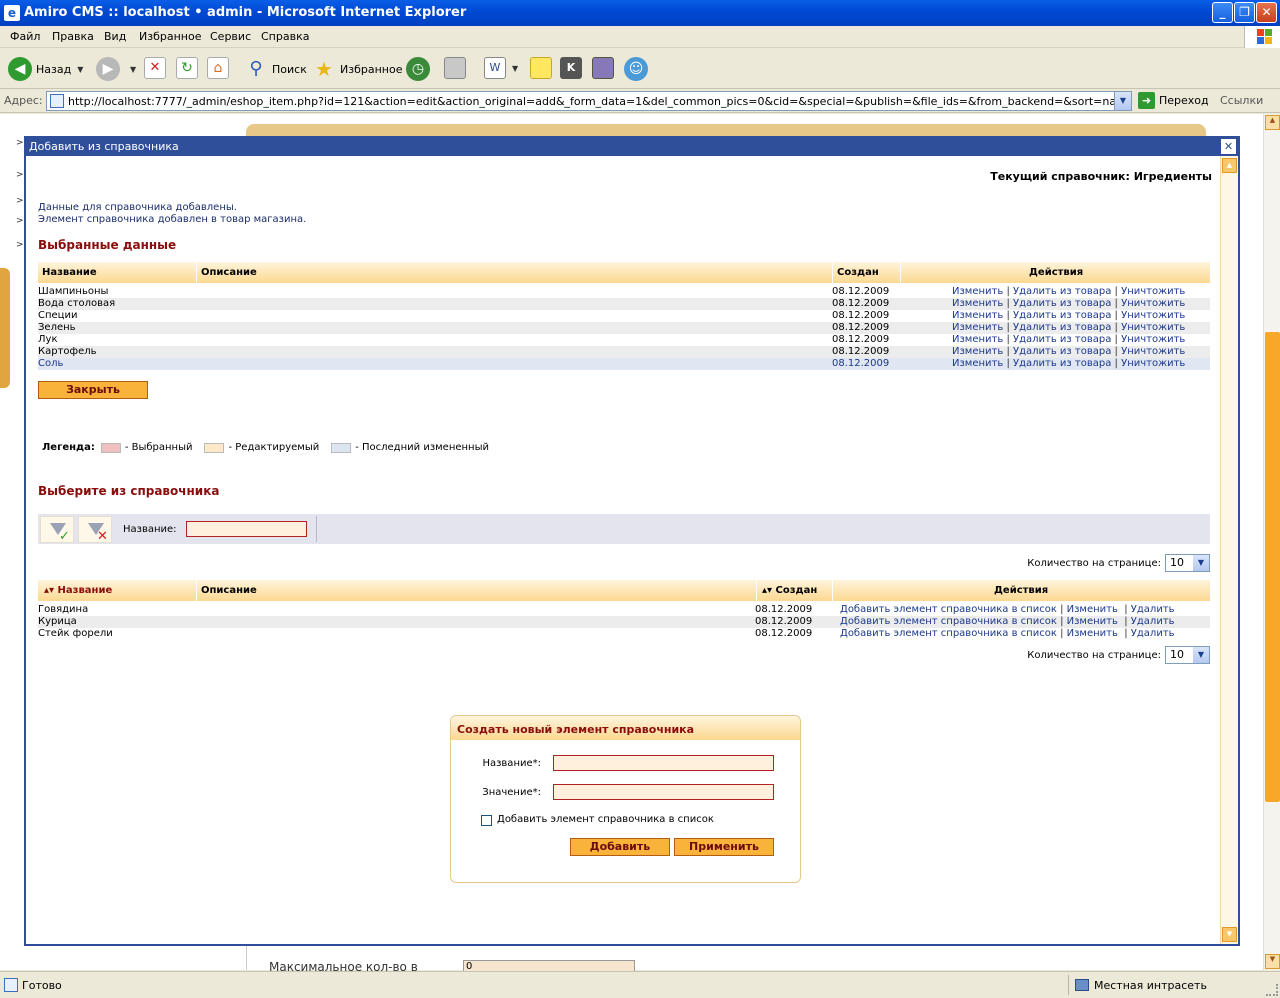 This screenshot has height=998, width=1280. Describe the element at coordinates (663, 763) in the screenshot. I see `new-name-input` at that location.